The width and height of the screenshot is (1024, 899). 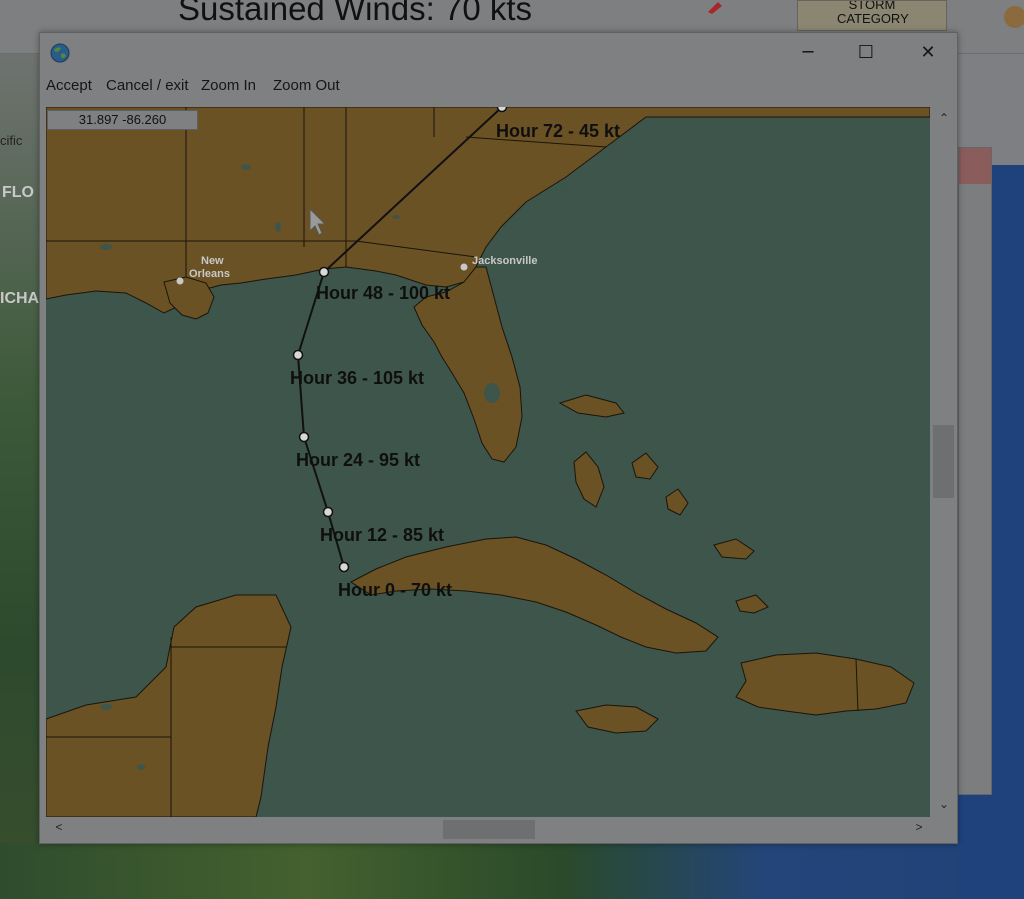 I want to click on city-marker-jacksonville, so click(x=464, y=267).